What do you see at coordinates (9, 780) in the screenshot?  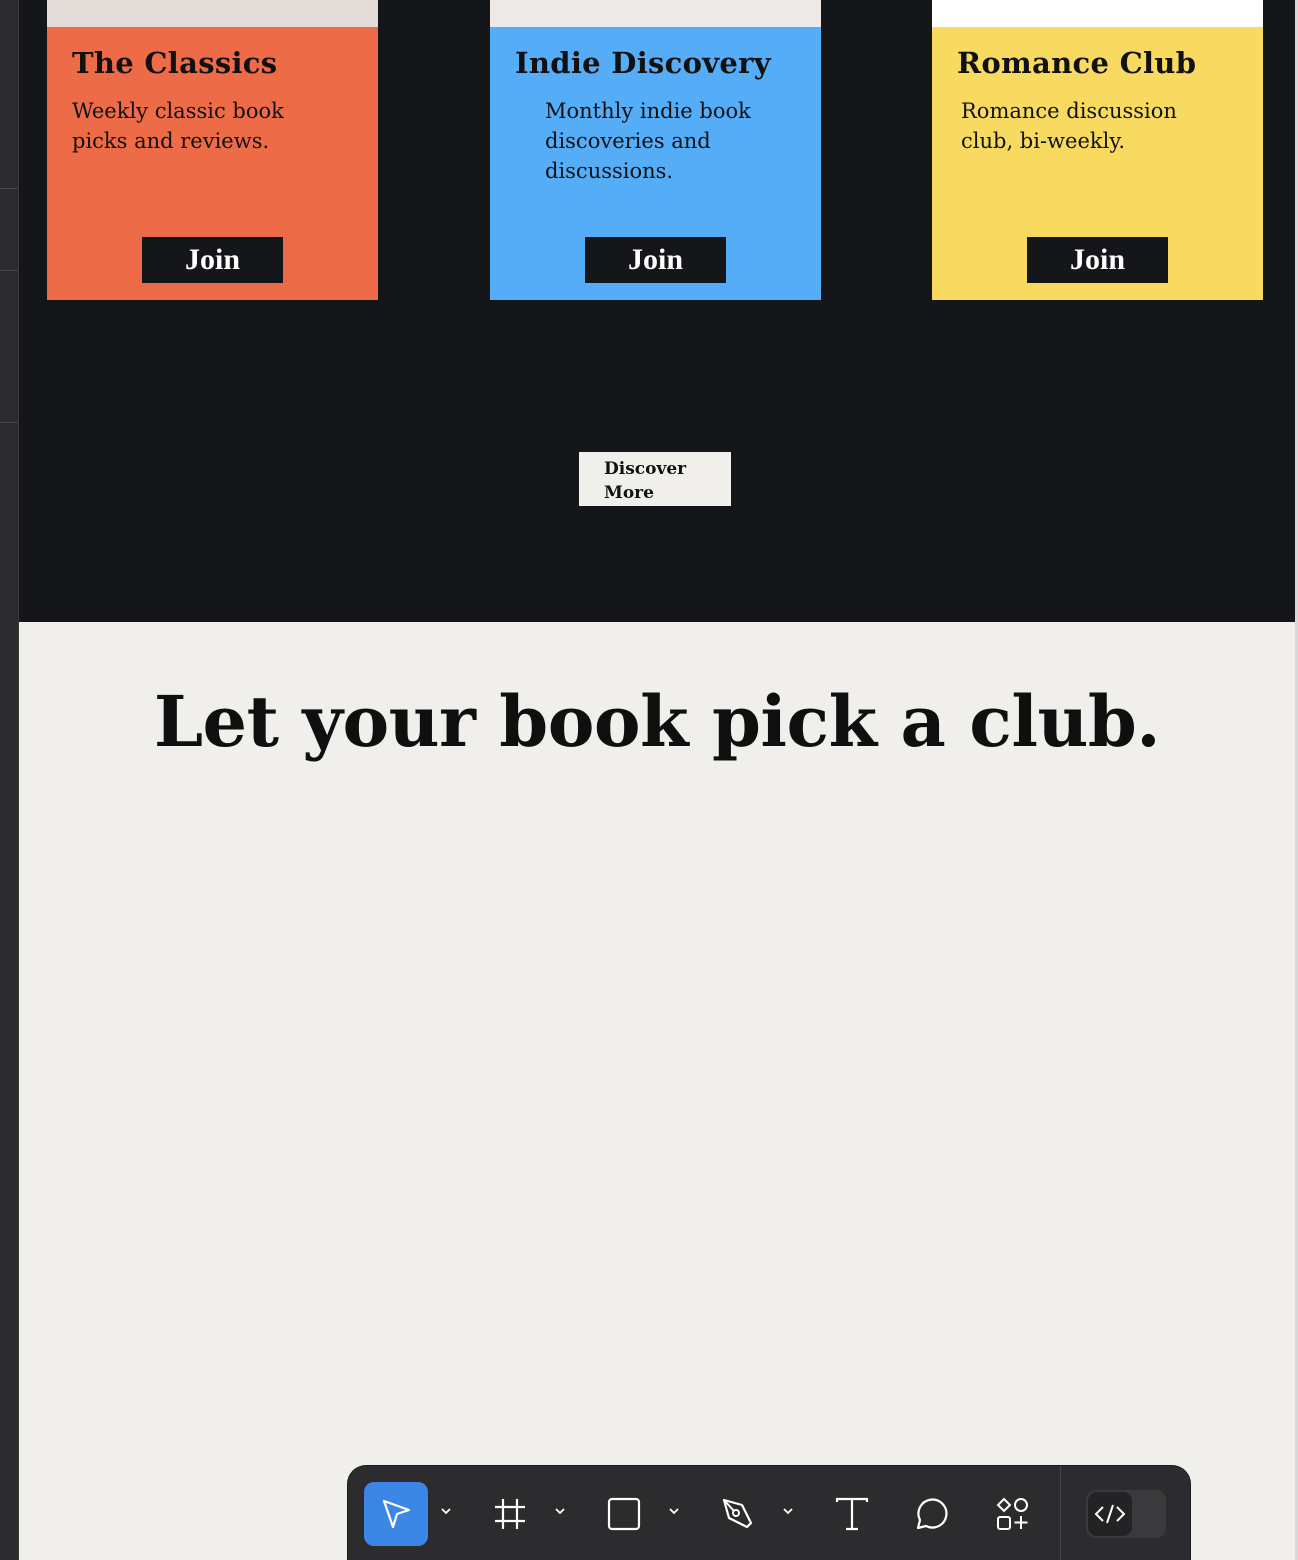 I see `left-panel-edge` at bounding box center [9, 780].